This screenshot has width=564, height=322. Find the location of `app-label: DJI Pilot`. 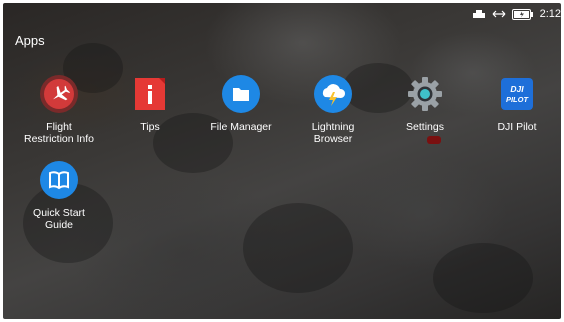

app-label: DJI Pilot is located at coordinates (517, 127).